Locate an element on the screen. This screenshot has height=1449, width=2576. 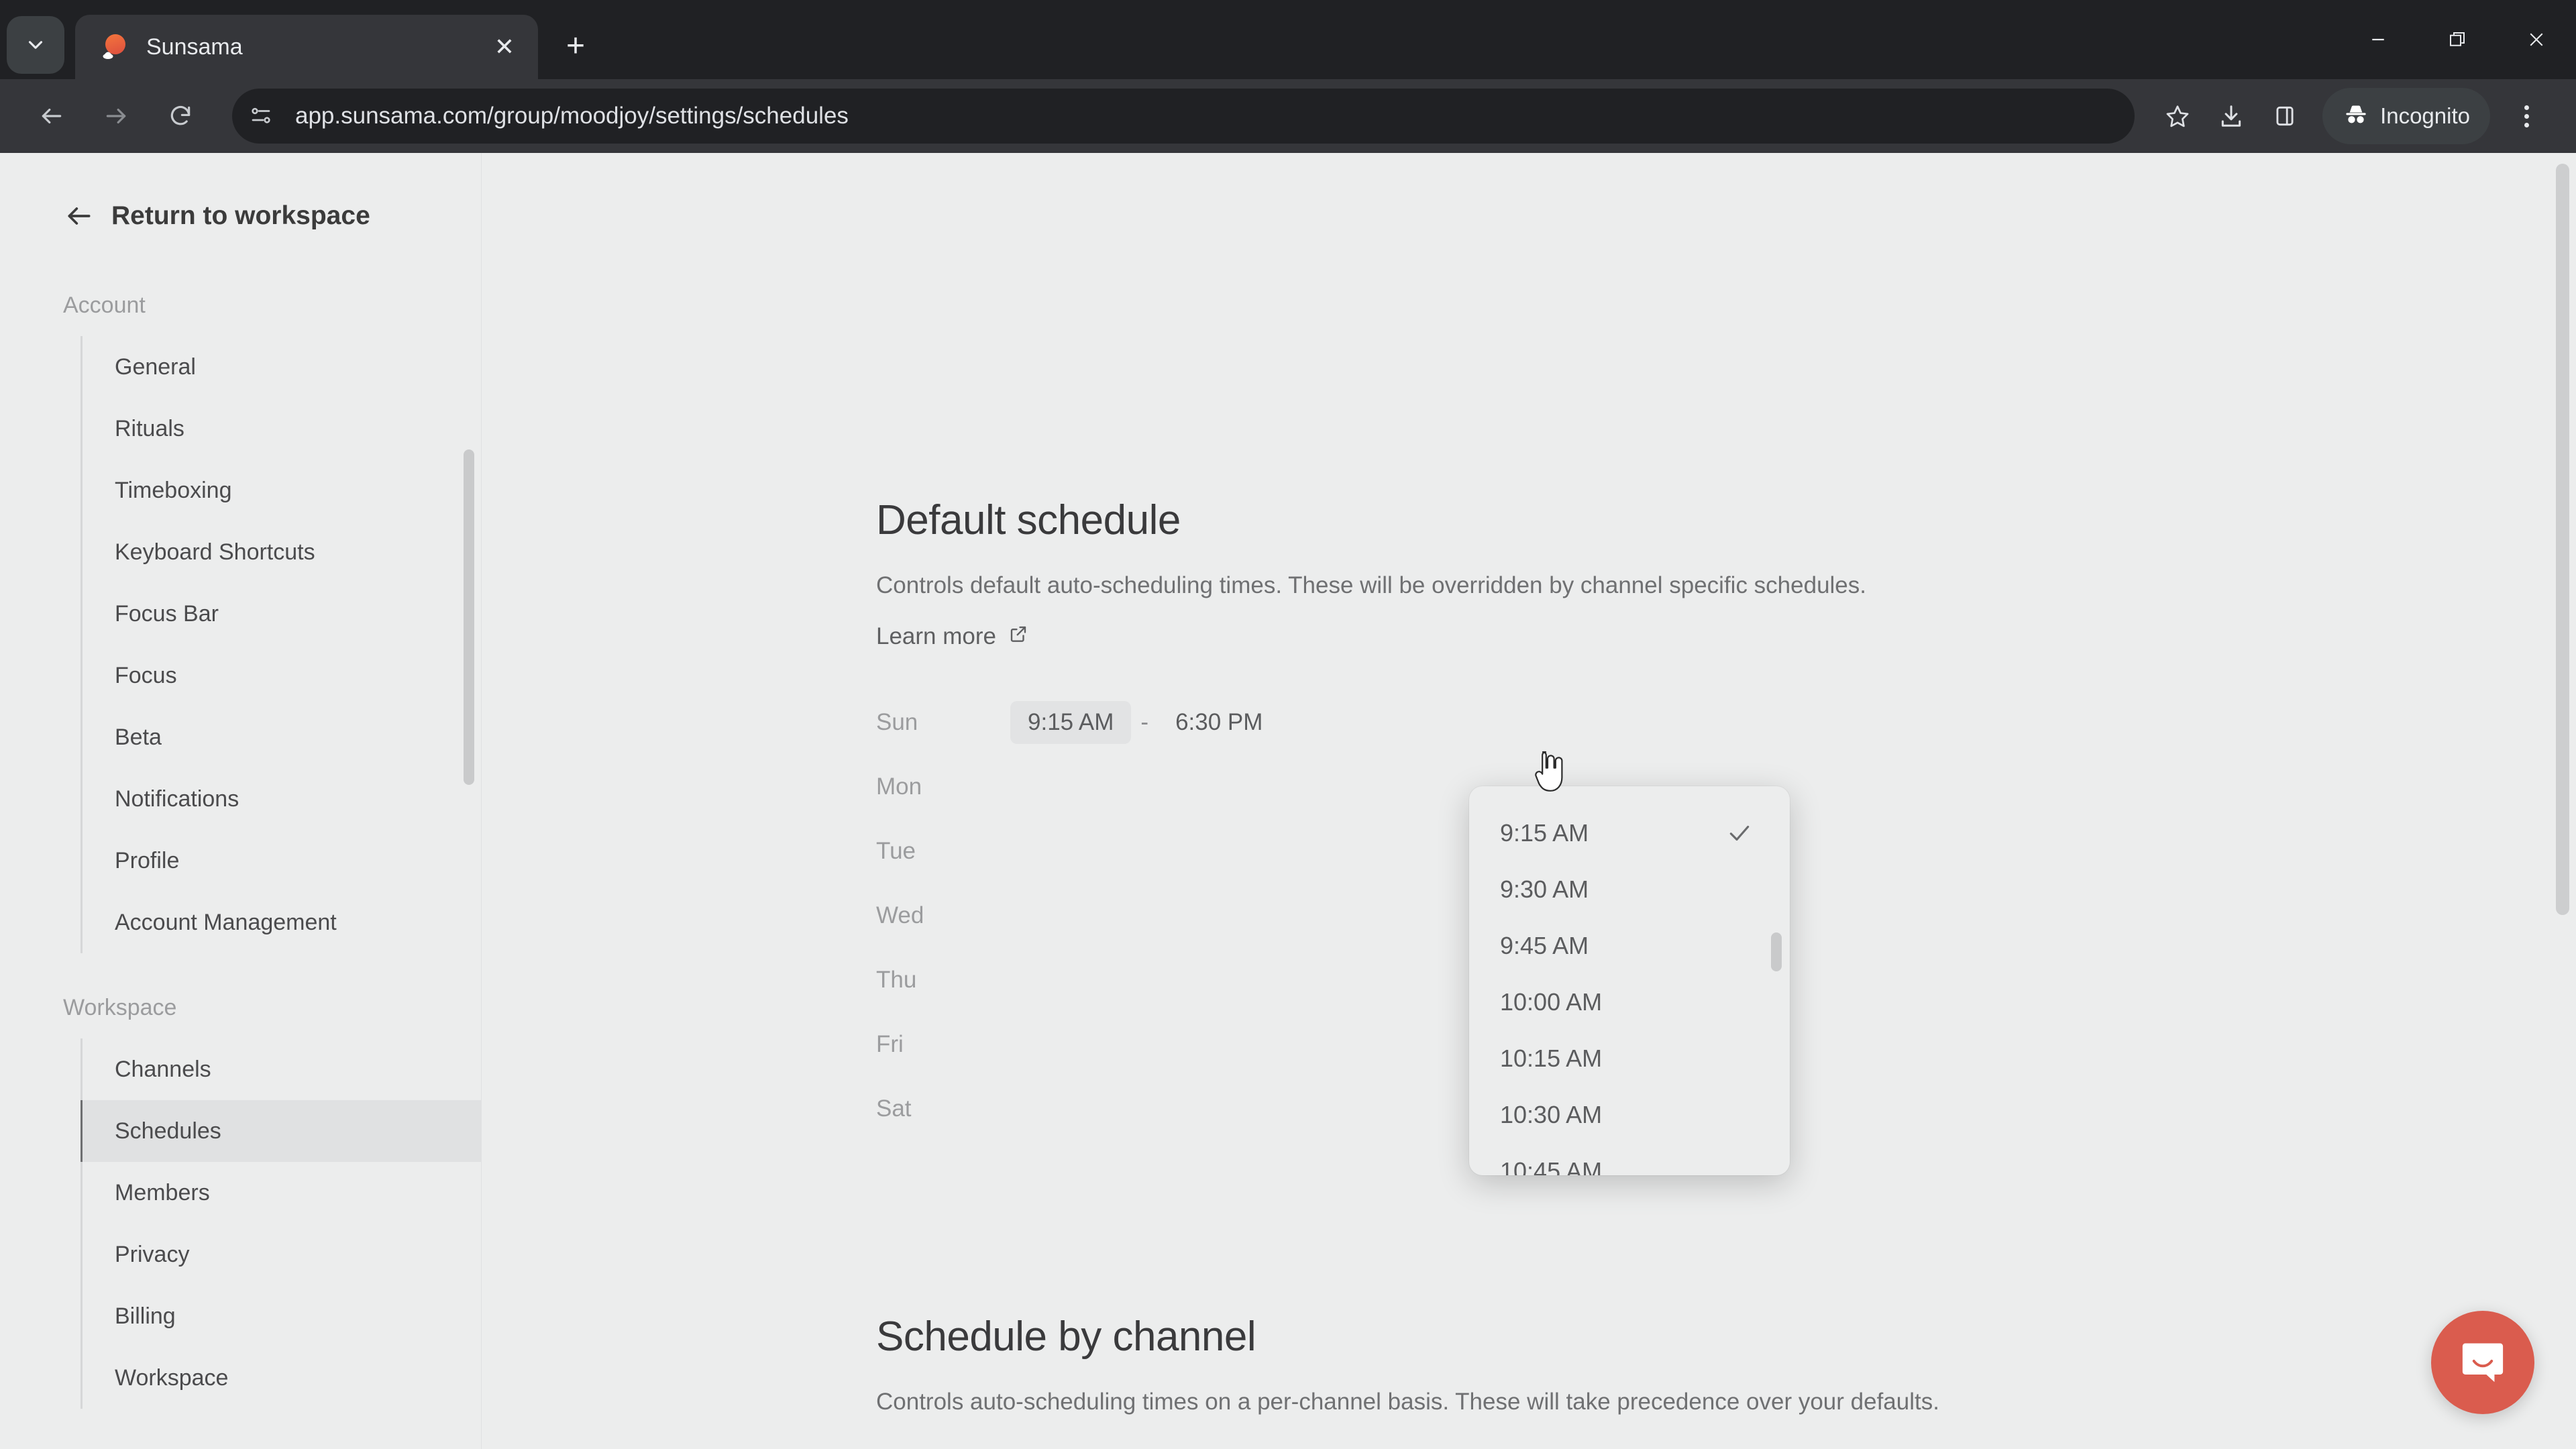
sidebar-item-rituals: Rituals is located at coordinates (282, 429).